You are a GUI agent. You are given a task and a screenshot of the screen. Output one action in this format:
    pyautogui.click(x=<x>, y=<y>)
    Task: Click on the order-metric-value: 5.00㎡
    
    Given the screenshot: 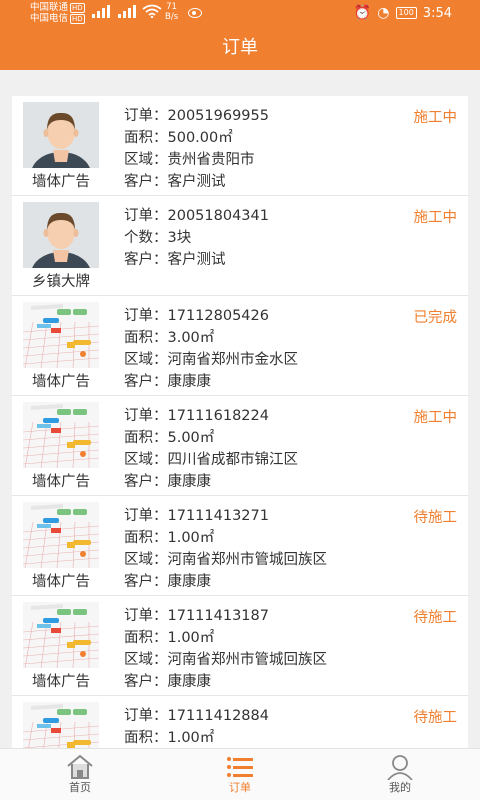 What is the action you would take?
    pyautogui.click(x=191, y=438)
    